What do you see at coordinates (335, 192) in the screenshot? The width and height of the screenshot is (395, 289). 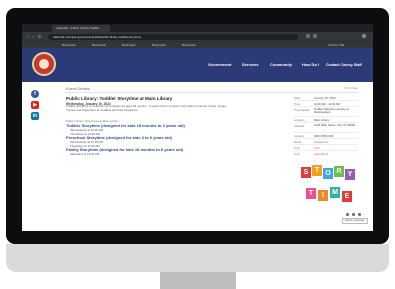 I see `poster-letter: M` at bounding box center [335, 192].